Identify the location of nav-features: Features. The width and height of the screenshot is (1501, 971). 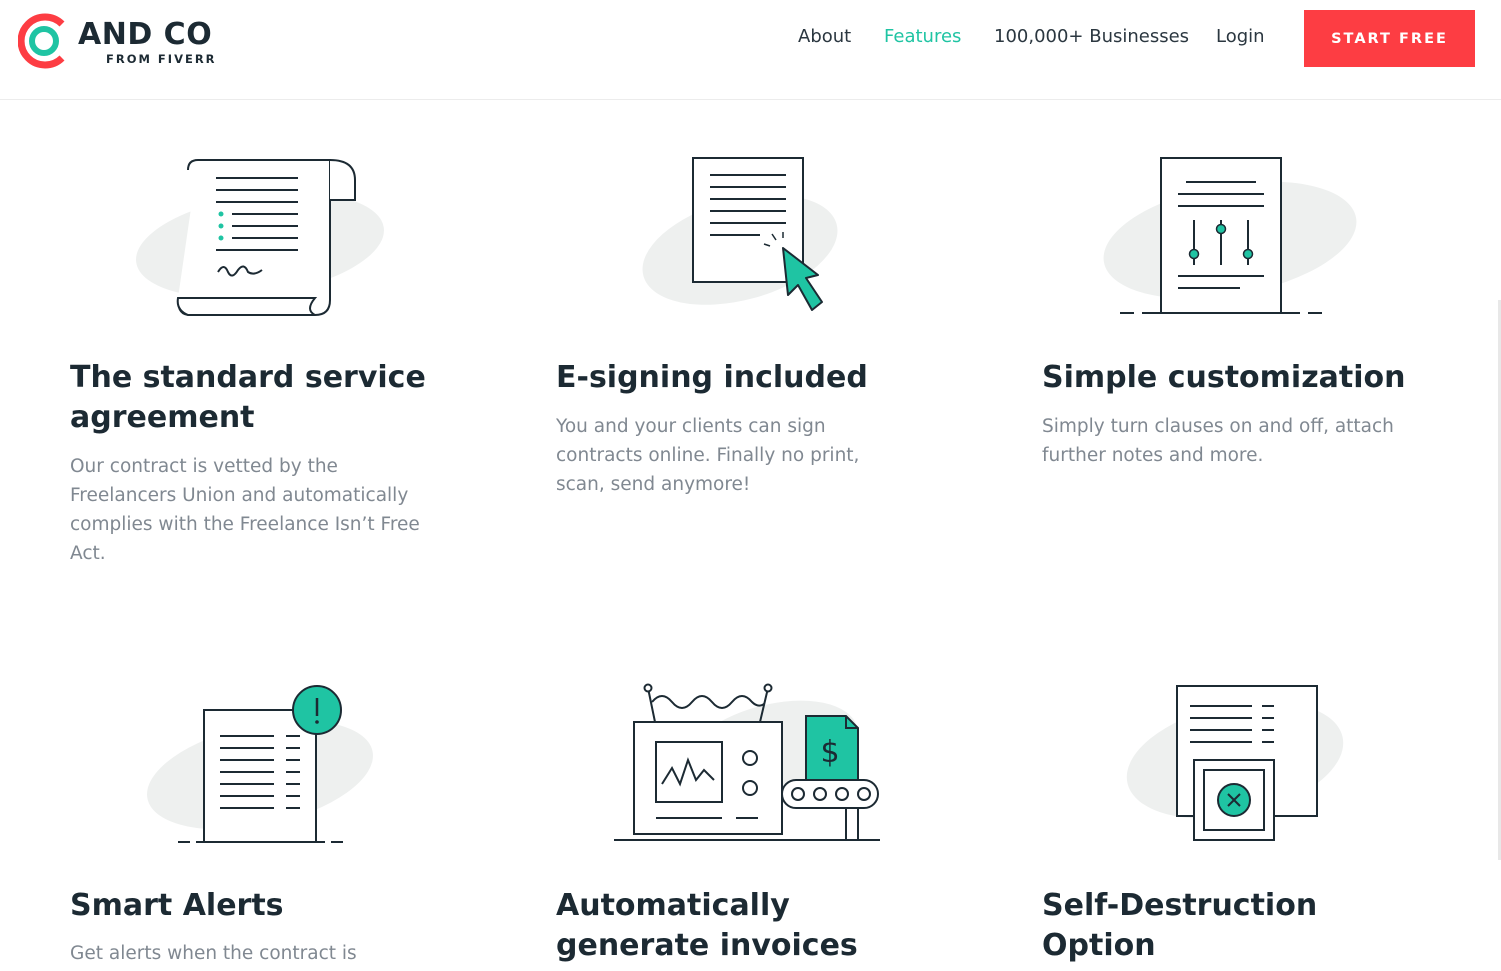
(922, 39).